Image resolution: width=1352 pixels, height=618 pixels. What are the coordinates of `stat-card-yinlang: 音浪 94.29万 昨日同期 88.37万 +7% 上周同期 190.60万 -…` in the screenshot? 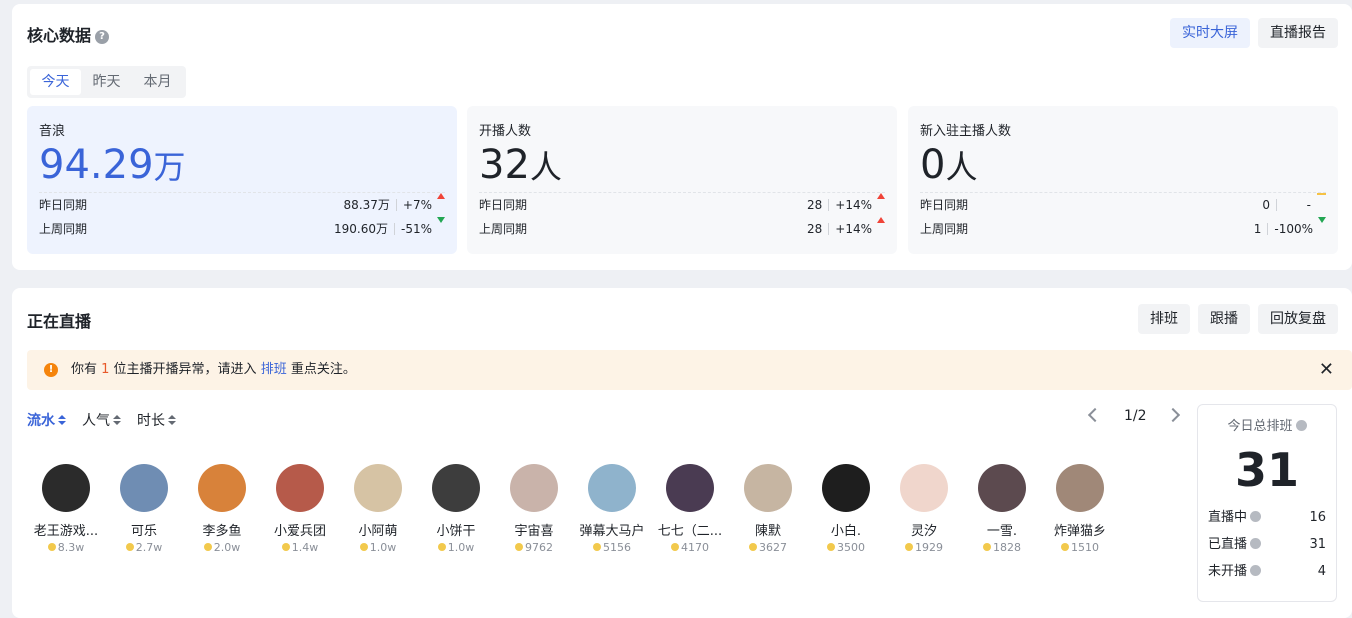 It's located at (242, 180).